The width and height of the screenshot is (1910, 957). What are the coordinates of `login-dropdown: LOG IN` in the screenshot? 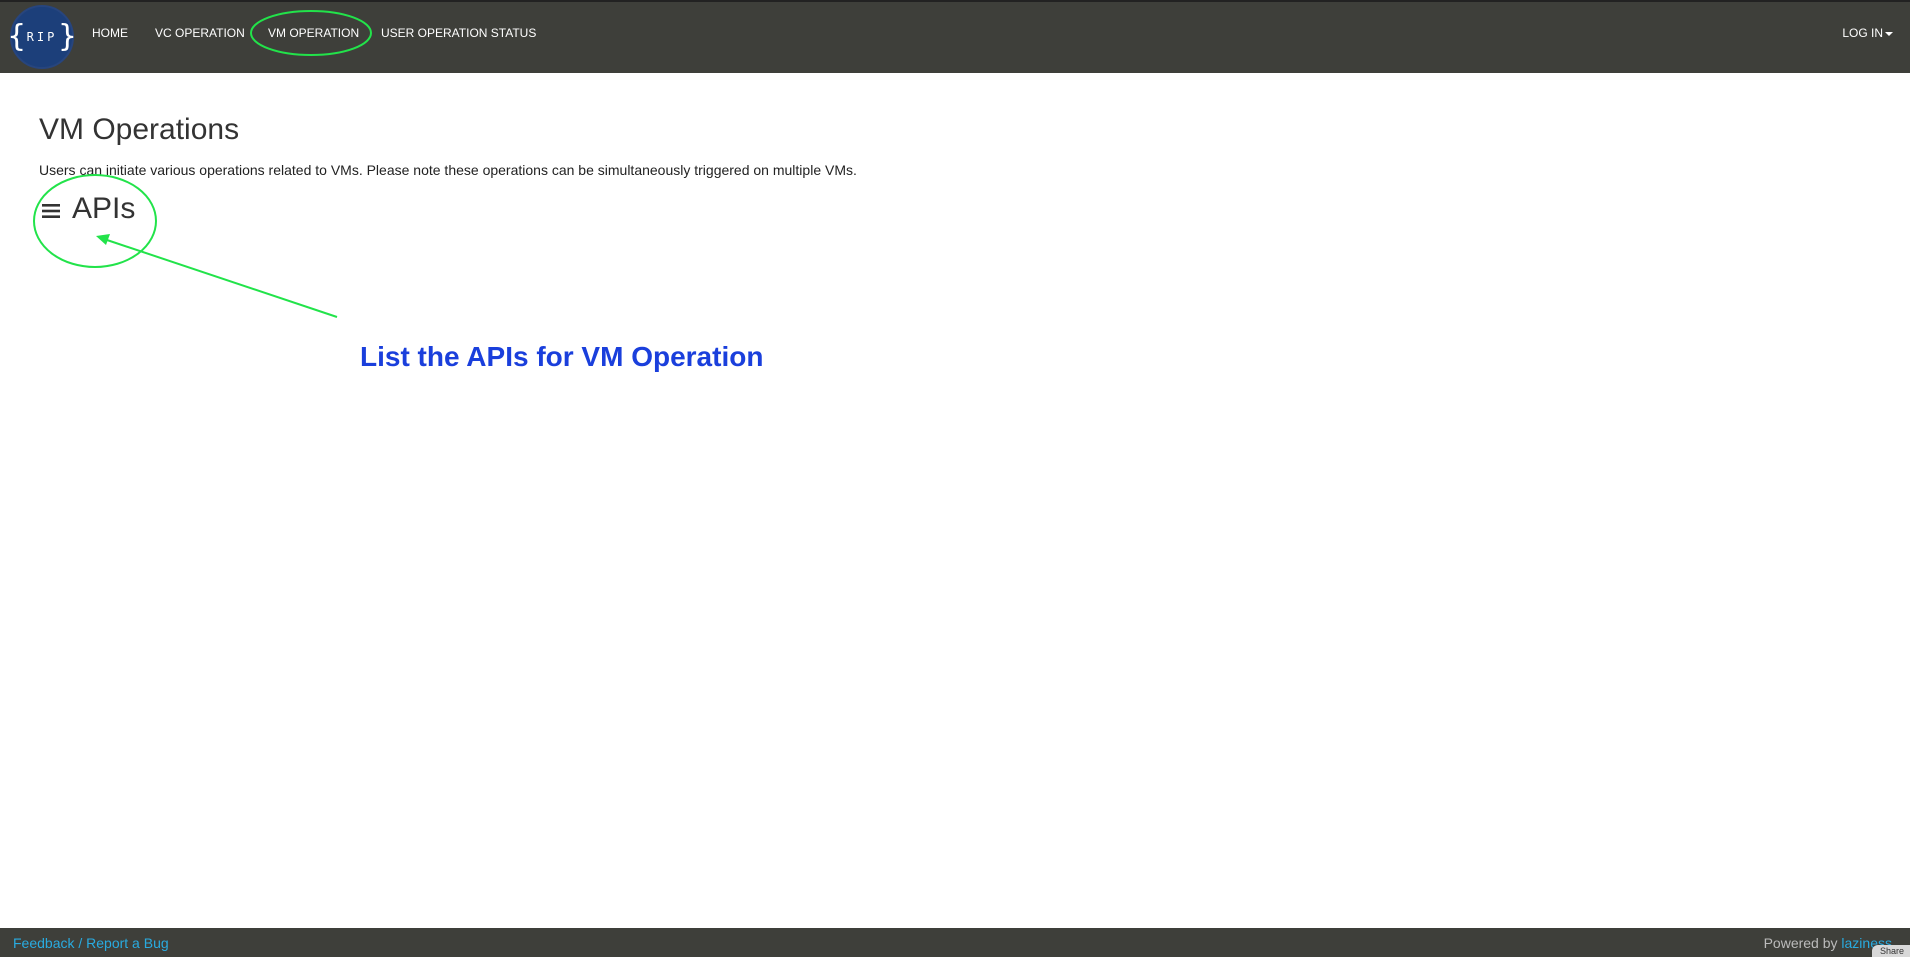 It's located at (1867, 33).